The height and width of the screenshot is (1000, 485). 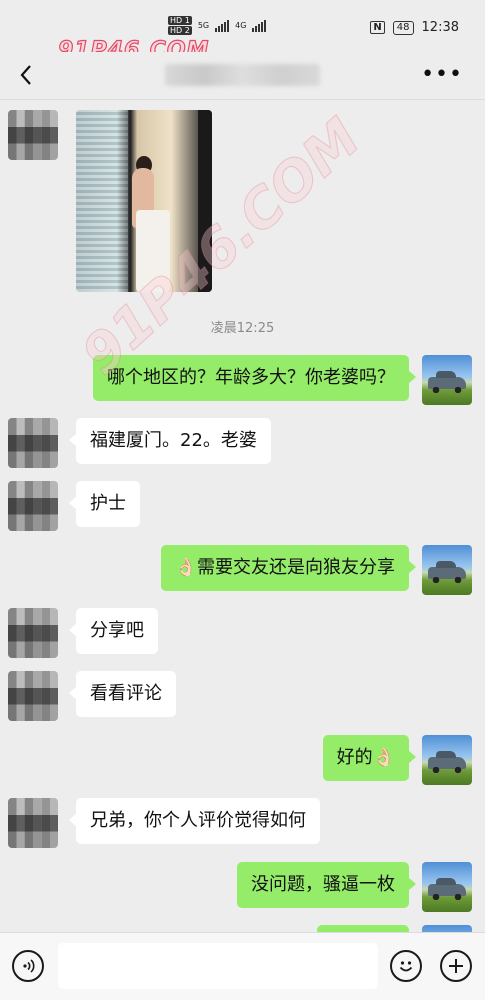 I want to click on sim2-label: HD 2, so click(x=180, y=30).